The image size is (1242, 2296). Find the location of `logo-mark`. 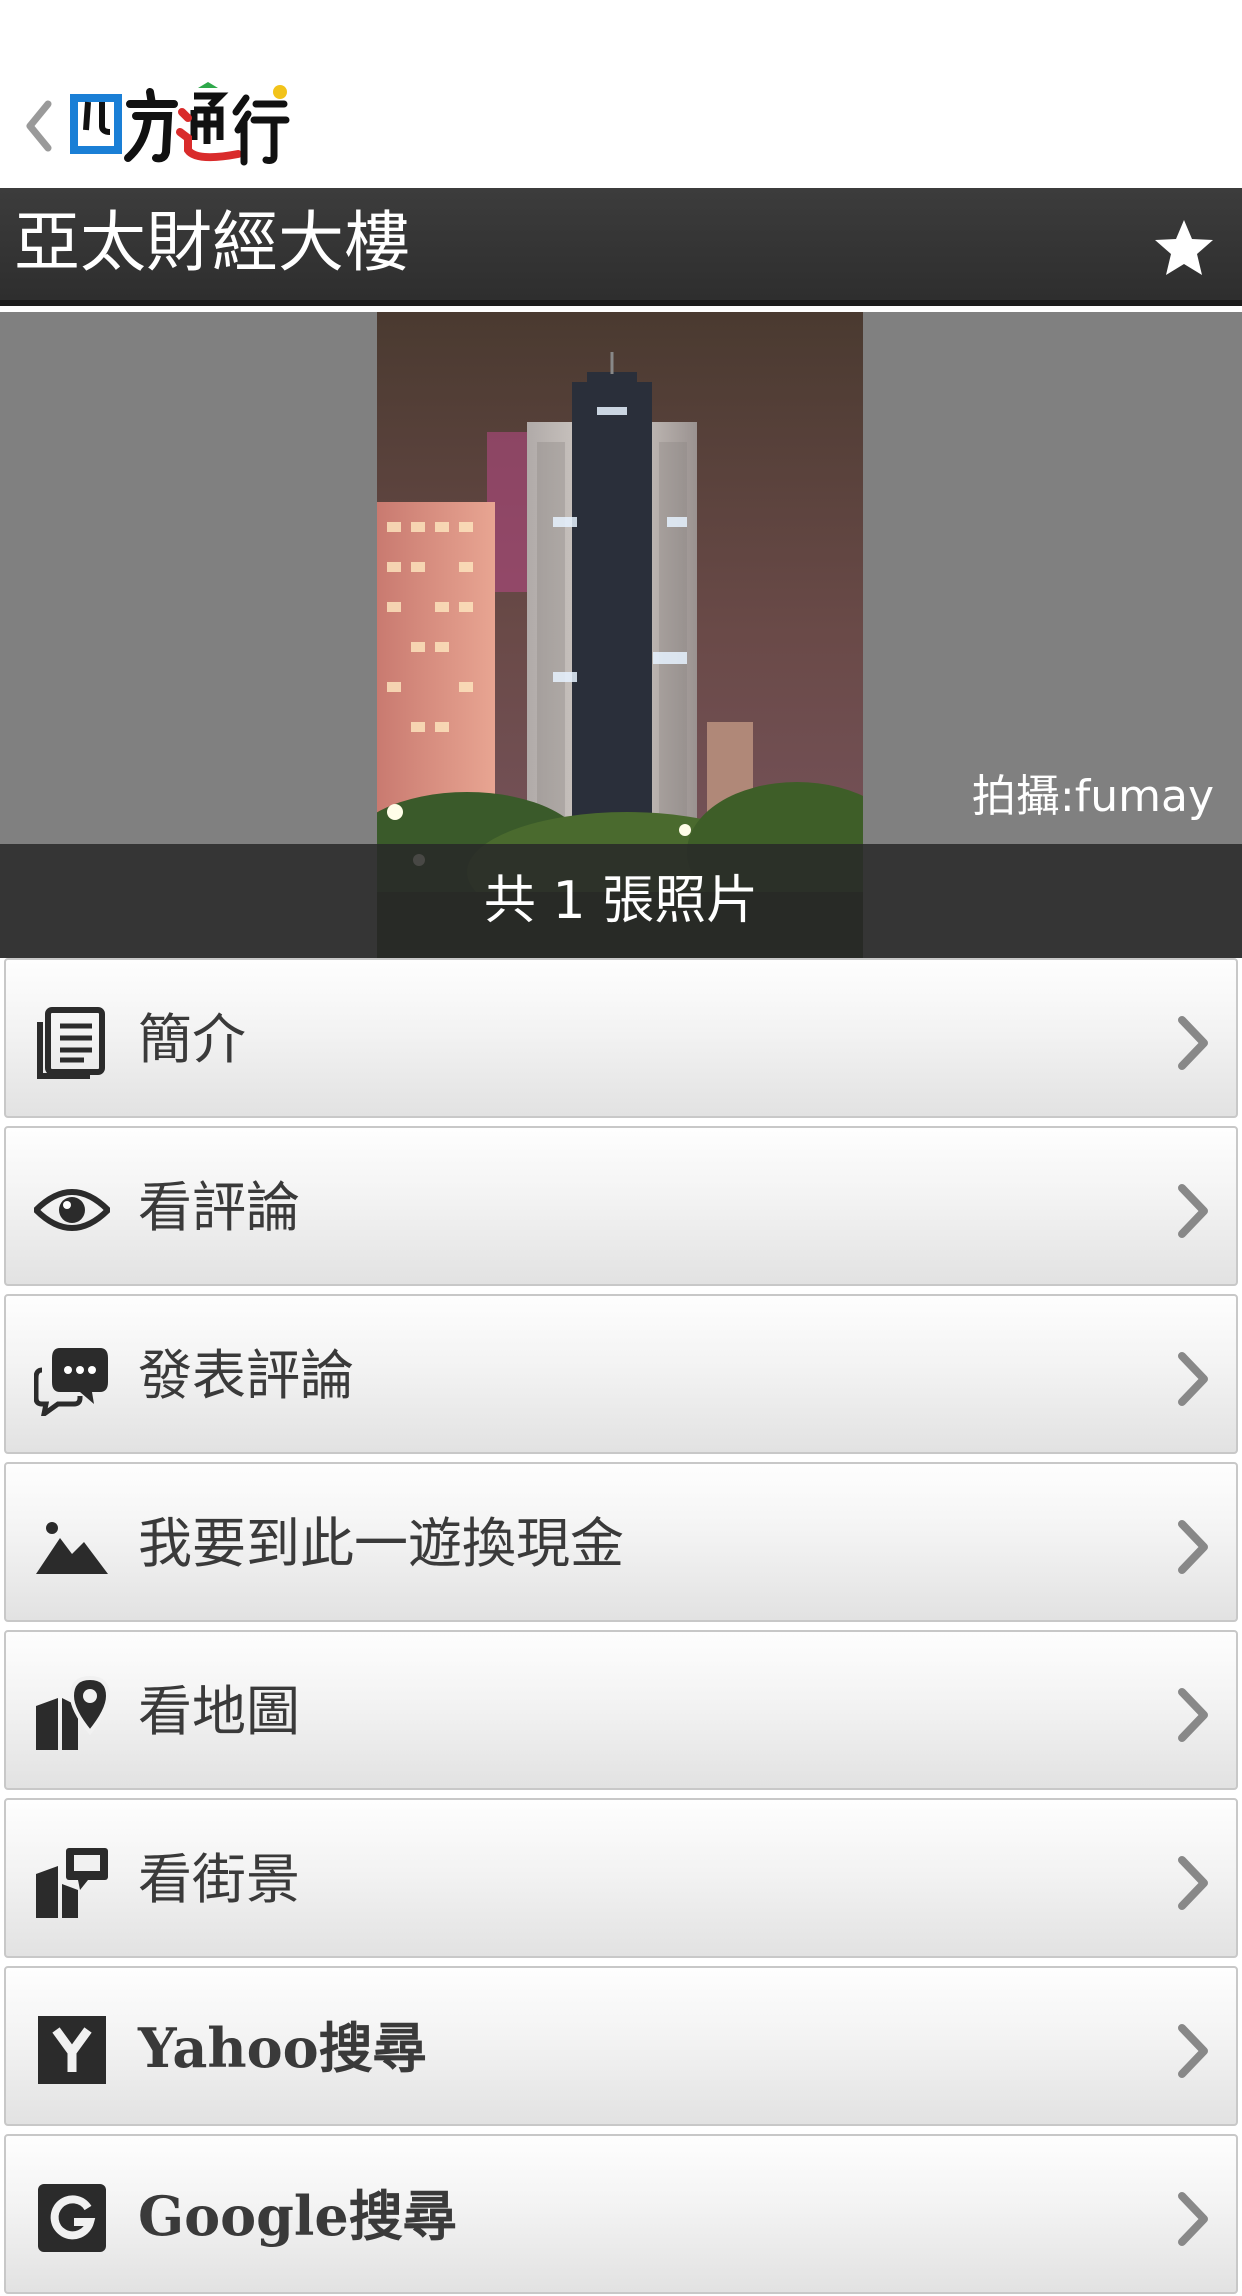

logo-mark is located at coordinates (180, 124).